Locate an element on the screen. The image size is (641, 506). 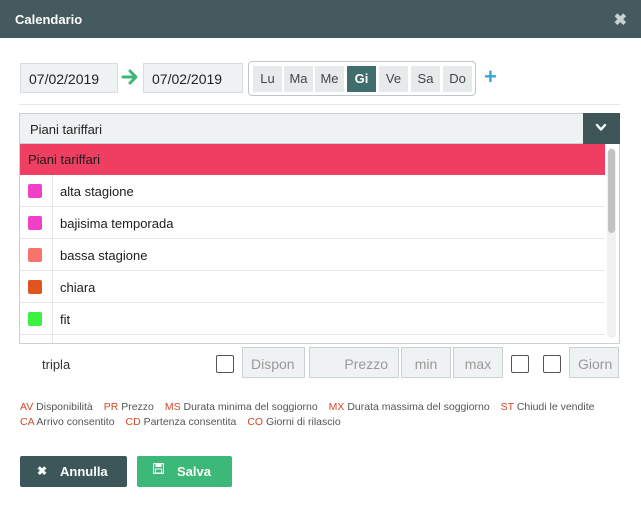
legend-text: Giorni di rilascio is located at coordinates (303, 422).